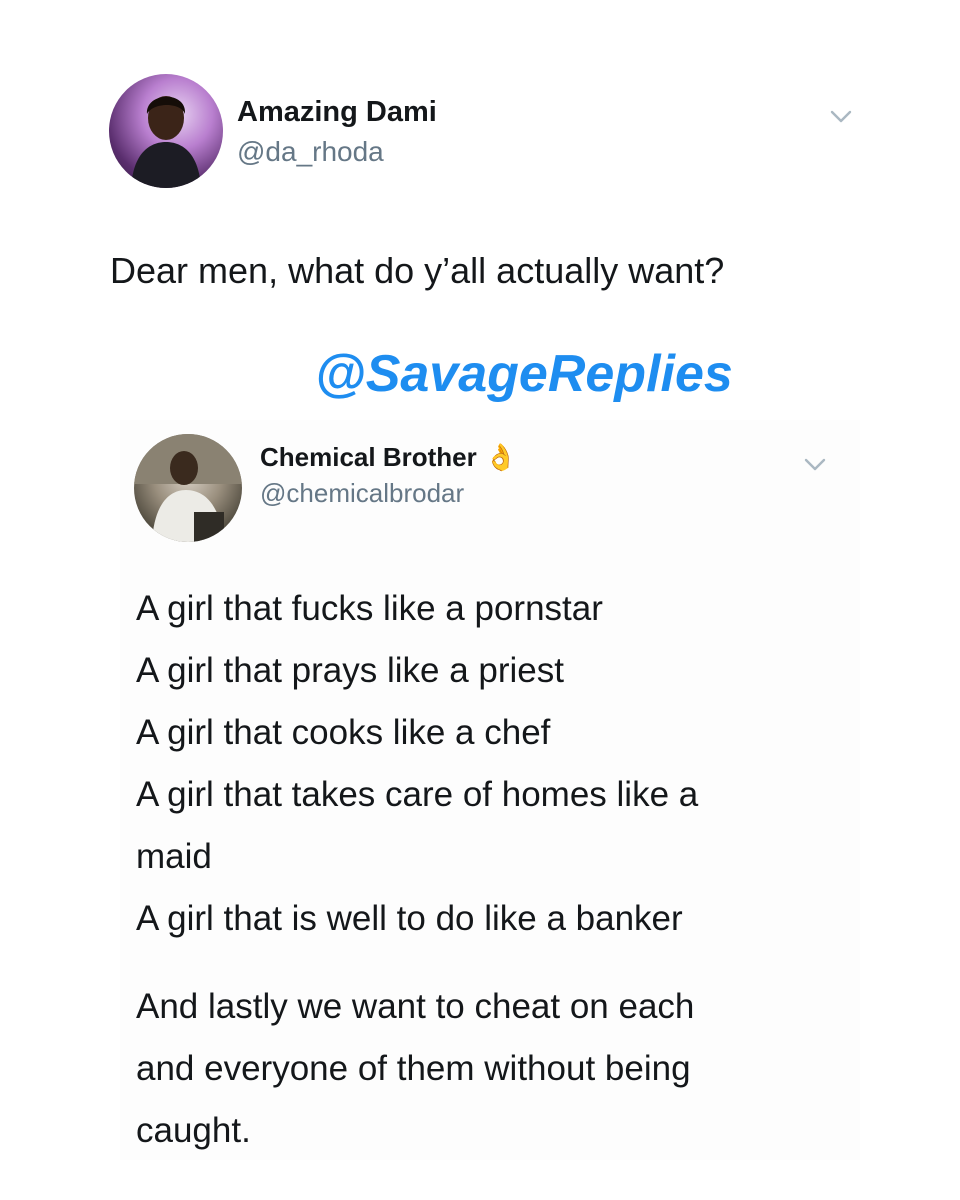 The image size is (960, 1200). Describe the element at coordinates (369, 608) in the screenshot. I see `tweet-line: A girl that fucks like a pornstar` at that location.